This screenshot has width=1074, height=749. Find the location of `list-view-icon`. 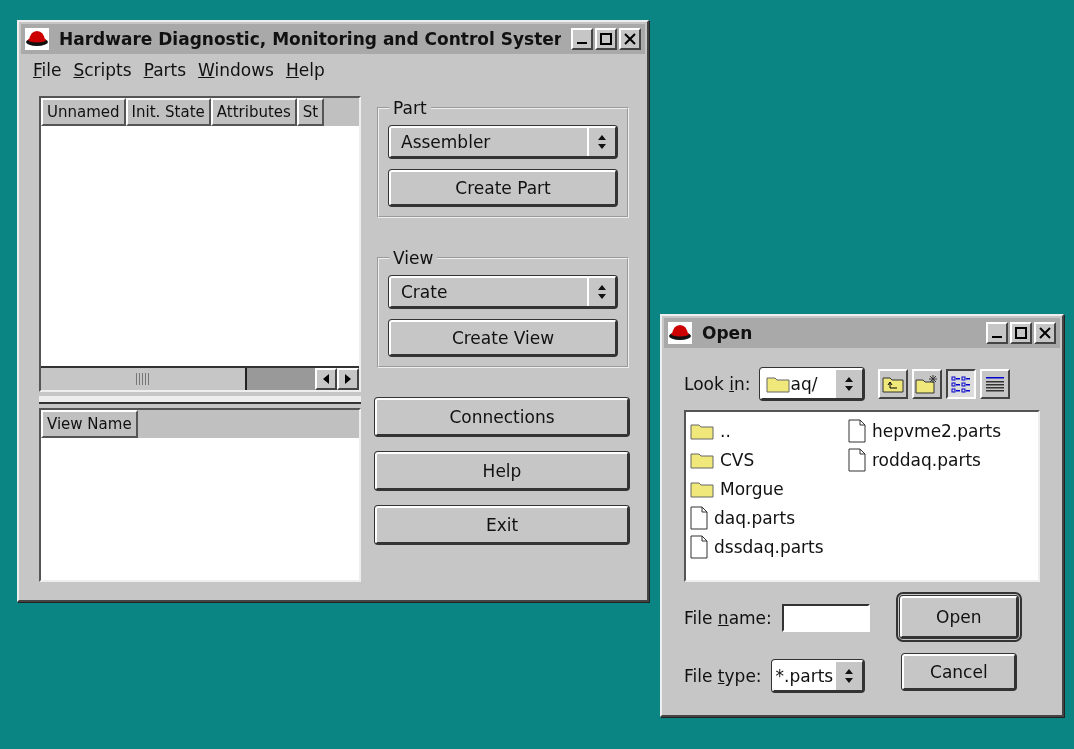

list-view-icon is located at coordinates (961, 384).